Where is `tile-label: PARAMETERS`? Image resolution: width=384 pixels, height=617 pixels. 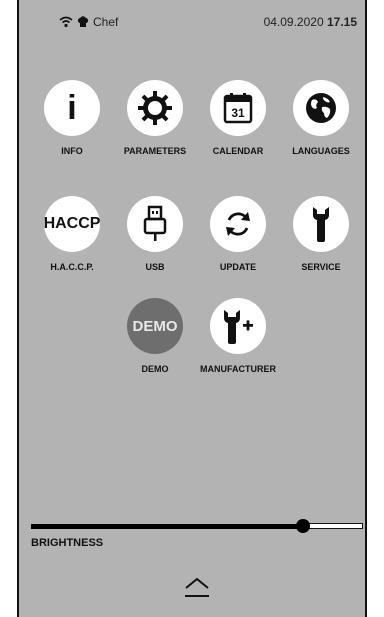 tile-label: PARAMETERS is located at coordinates (155, 151).